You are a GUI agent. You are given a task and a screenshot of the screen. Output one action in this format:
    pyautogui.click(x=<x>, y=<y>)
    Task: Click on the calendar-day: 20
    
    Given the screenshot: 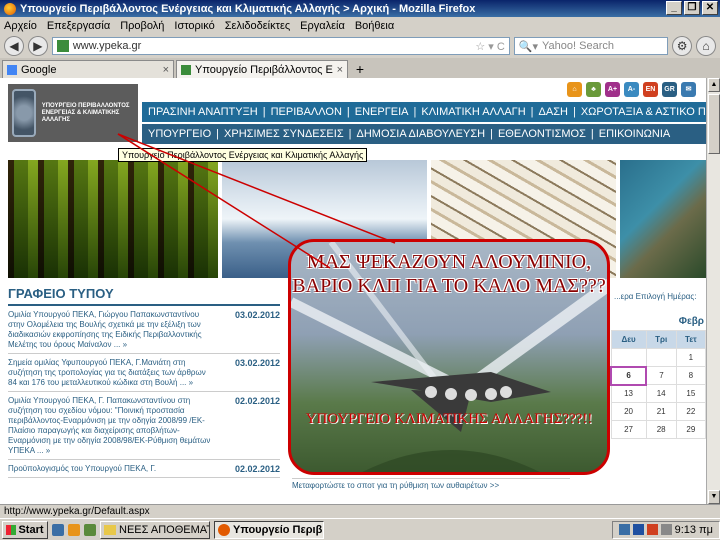 What is the action you would take?
    pyautogui.click(x=628, y=411)
    